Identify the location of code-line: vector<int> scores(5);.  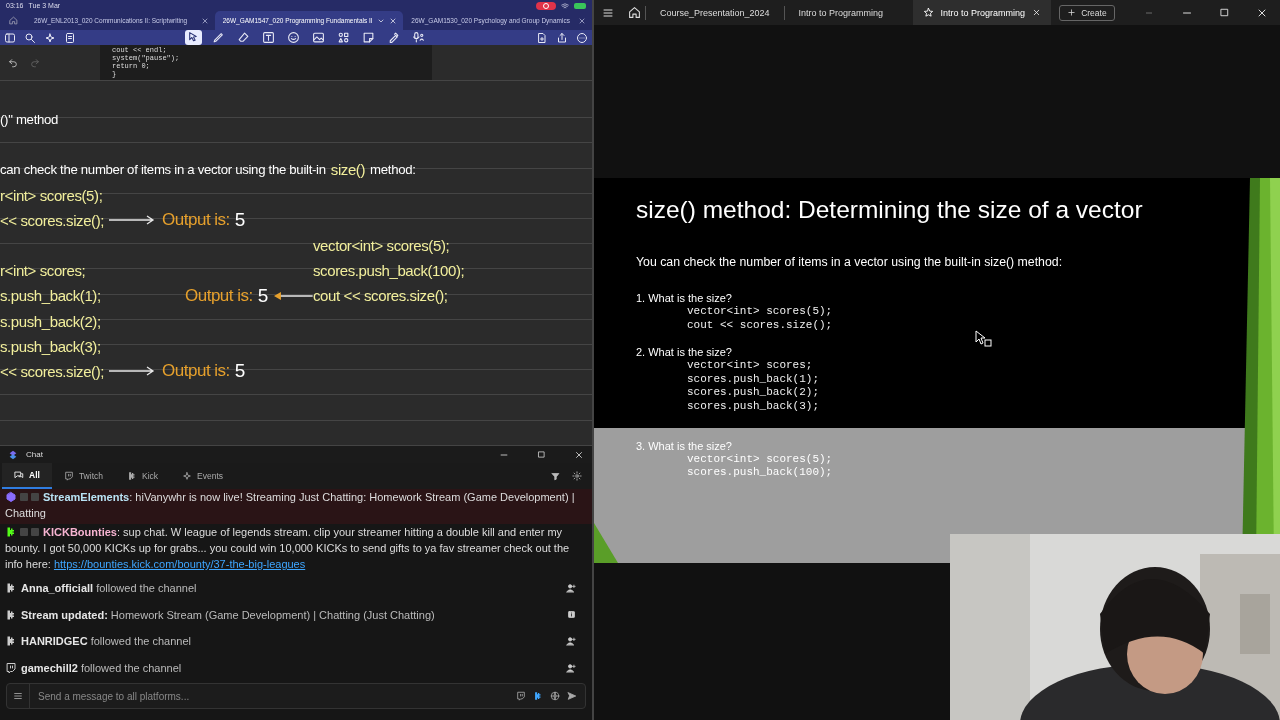
(760, 459).